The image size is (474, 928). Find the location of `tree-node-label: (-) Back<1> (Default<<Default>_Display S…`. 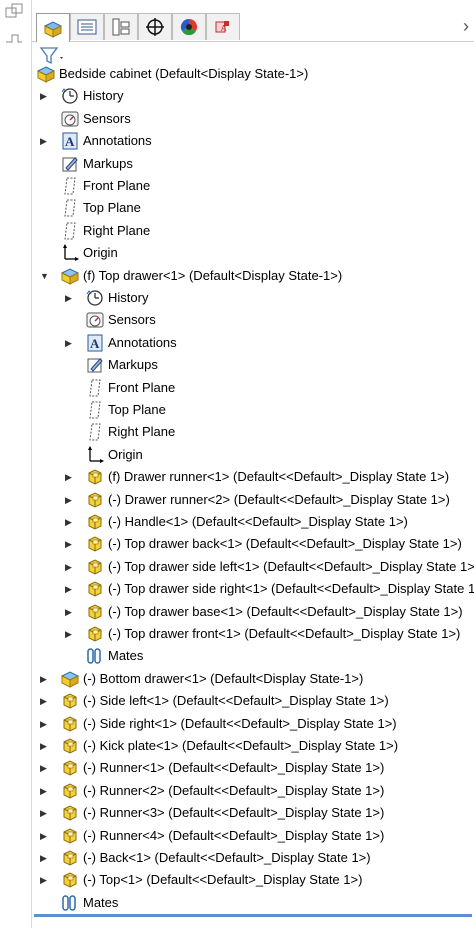

tree-node-label: (-) Back<1> (Default<<Default>_Display S… is located at coordinates (227, 857).